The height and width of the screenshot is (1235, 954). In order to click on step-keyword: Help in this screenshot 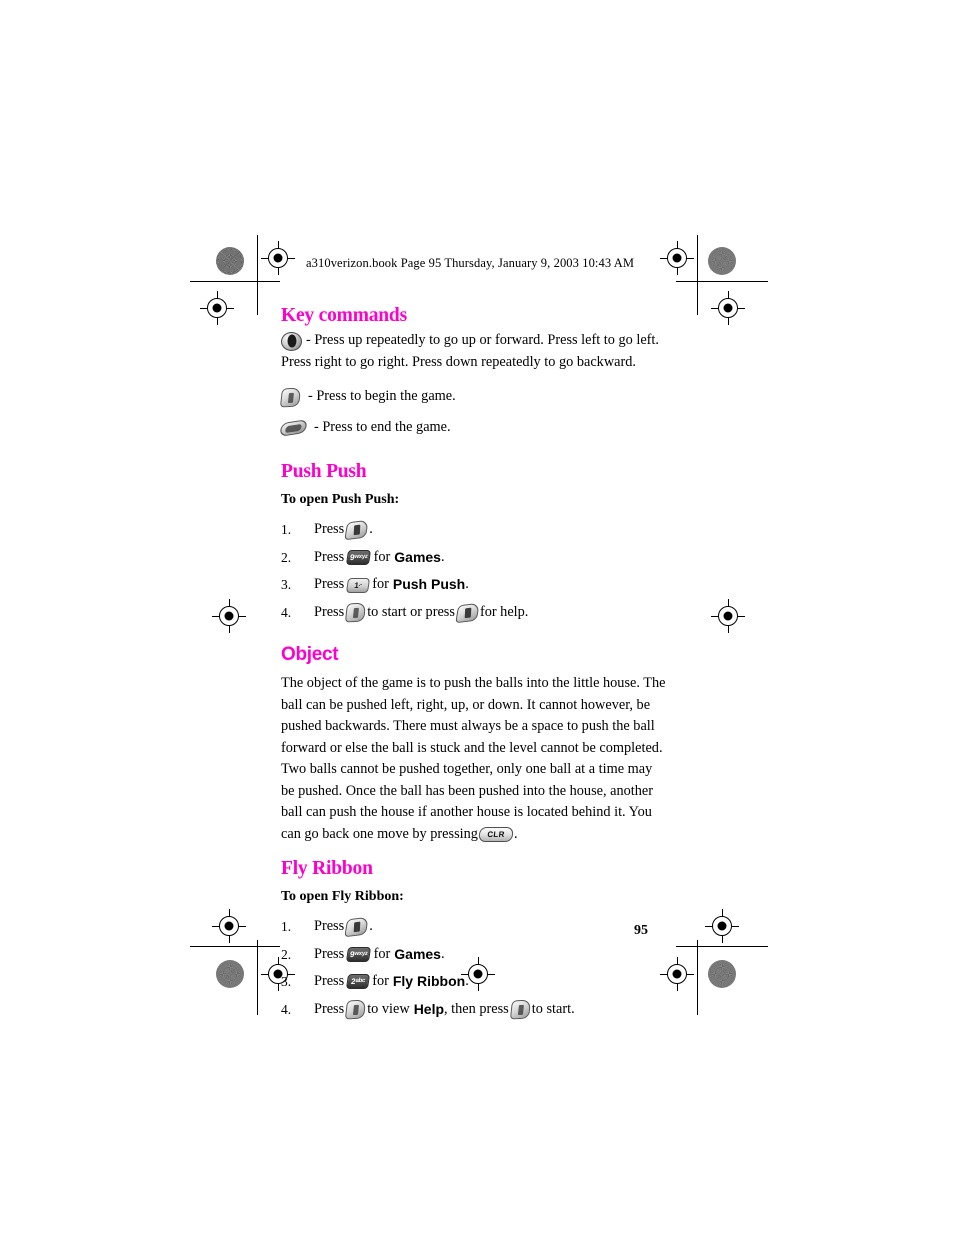, I will do `click(429, 1008)`.